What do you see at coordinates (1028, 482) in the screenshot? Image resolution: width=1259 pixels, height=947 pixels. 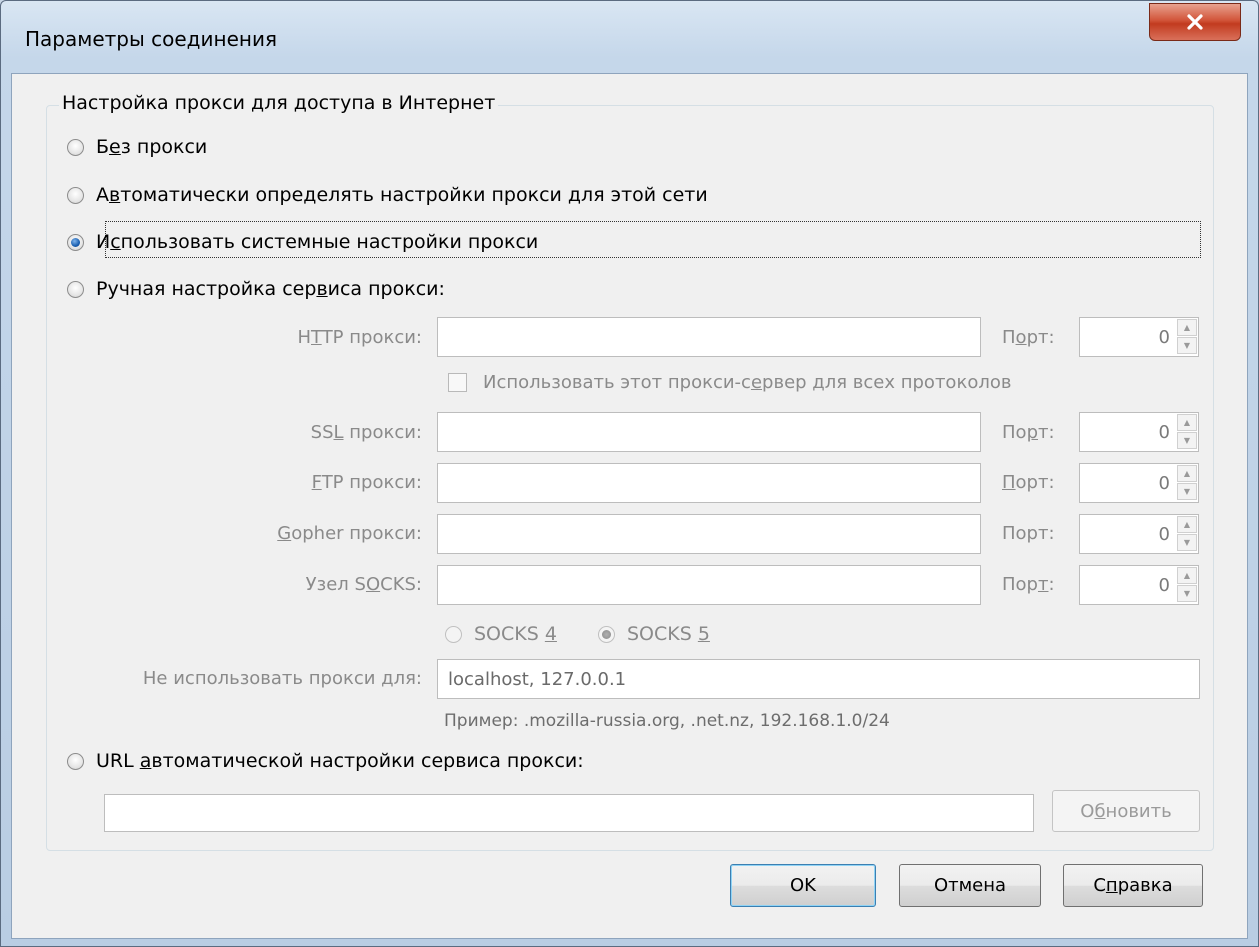 I see `ftp-port-label: Порт:` at bounding box center [1028, 482].